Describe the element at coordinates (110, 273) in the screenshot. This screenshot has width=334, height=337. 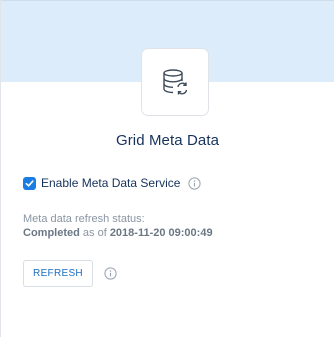
I see `refresh-info-icon` at that location.